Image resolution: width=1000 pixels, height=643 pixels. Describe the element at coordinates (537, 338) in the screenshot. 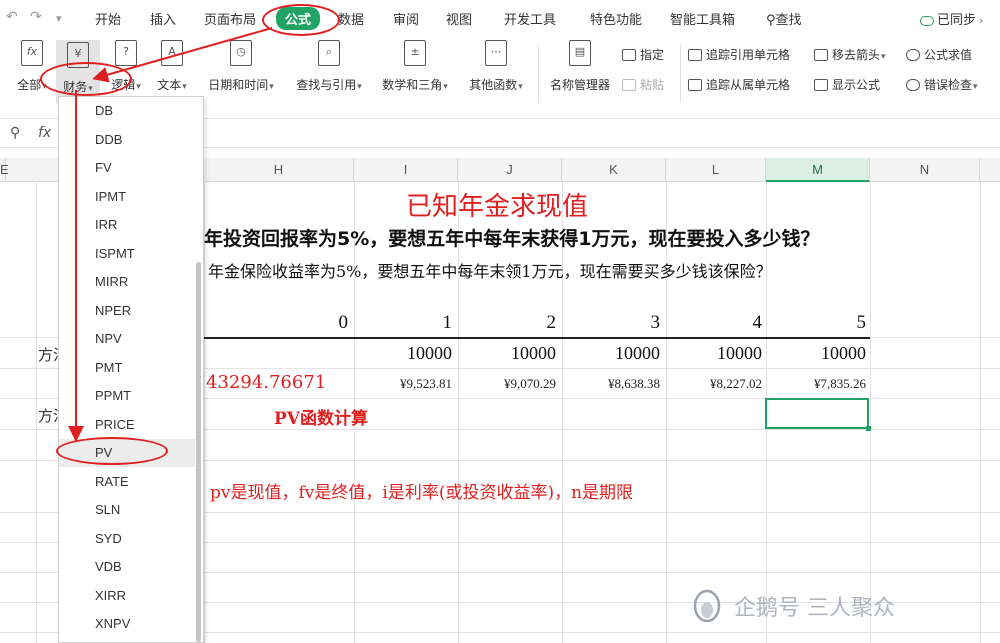

I see `table-top-border` at that location.